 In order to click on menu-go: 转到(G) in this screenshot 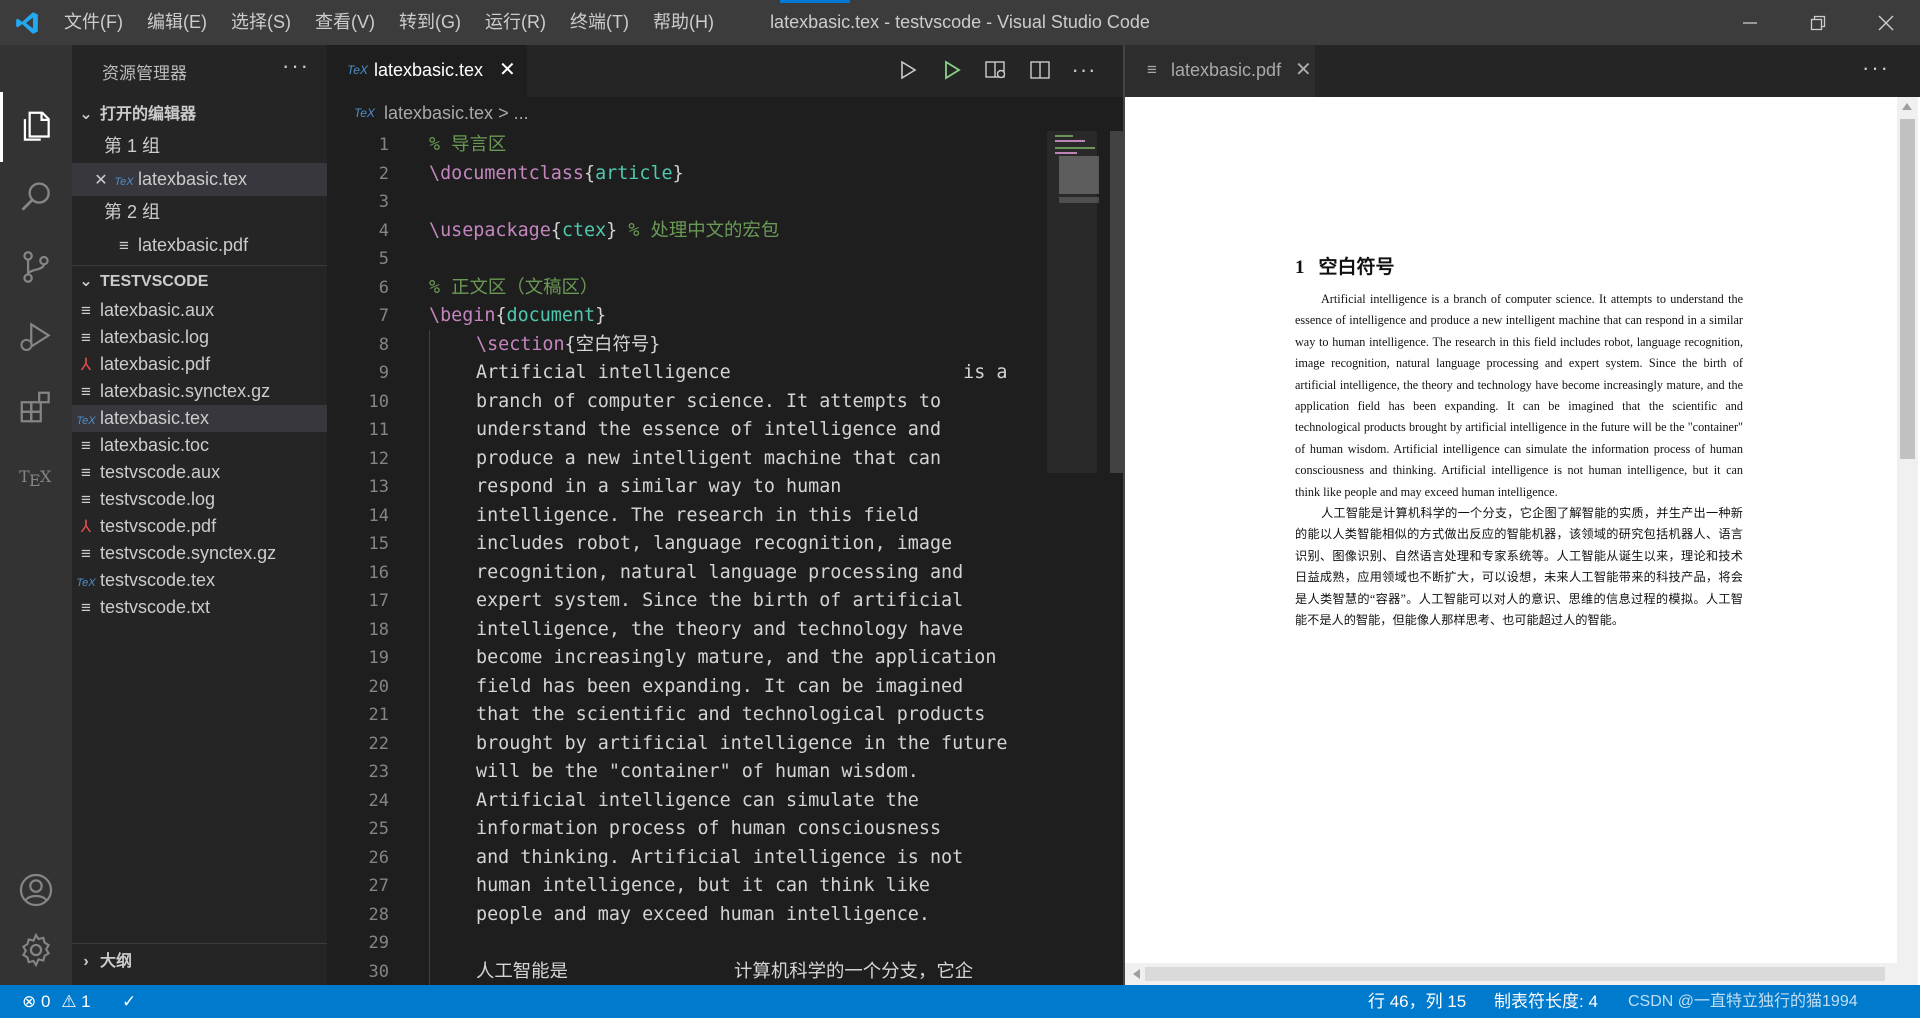, I will do `click(430, 22)`.